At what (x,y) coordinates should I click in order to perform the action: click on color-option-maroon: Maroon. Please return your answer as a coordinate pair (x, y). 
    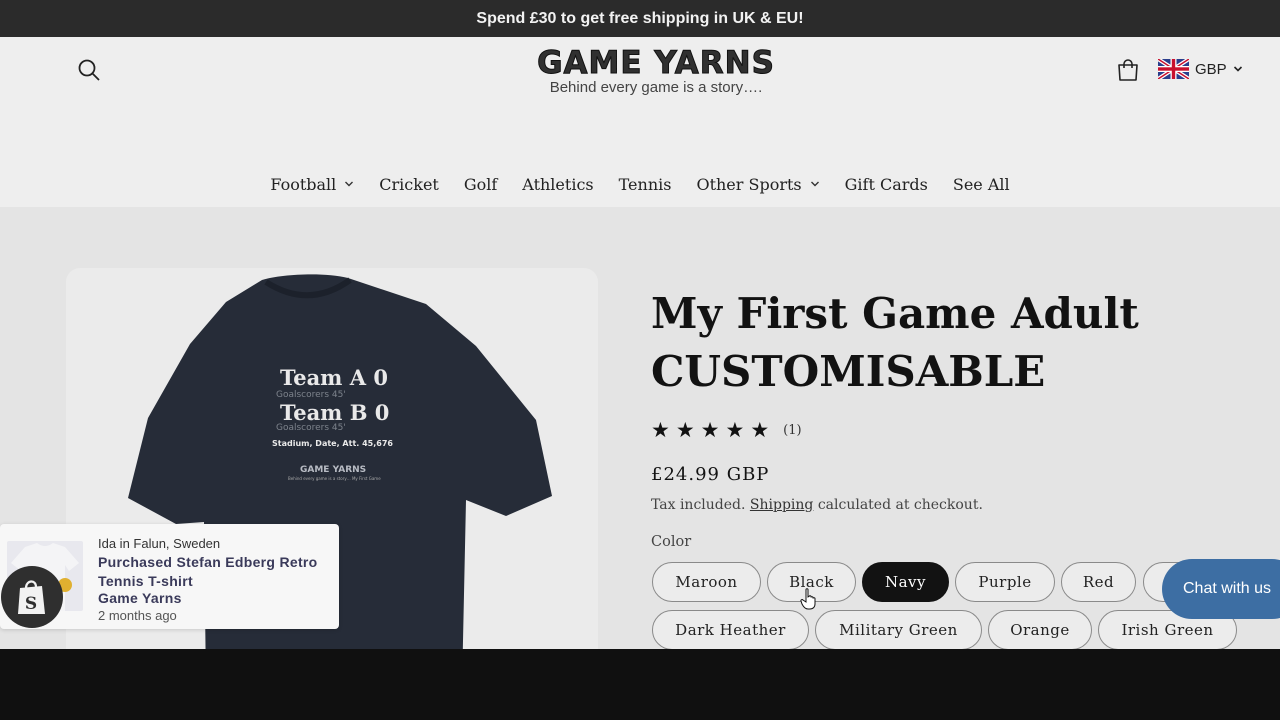
    Looking at the image, I should click on (706, 582).